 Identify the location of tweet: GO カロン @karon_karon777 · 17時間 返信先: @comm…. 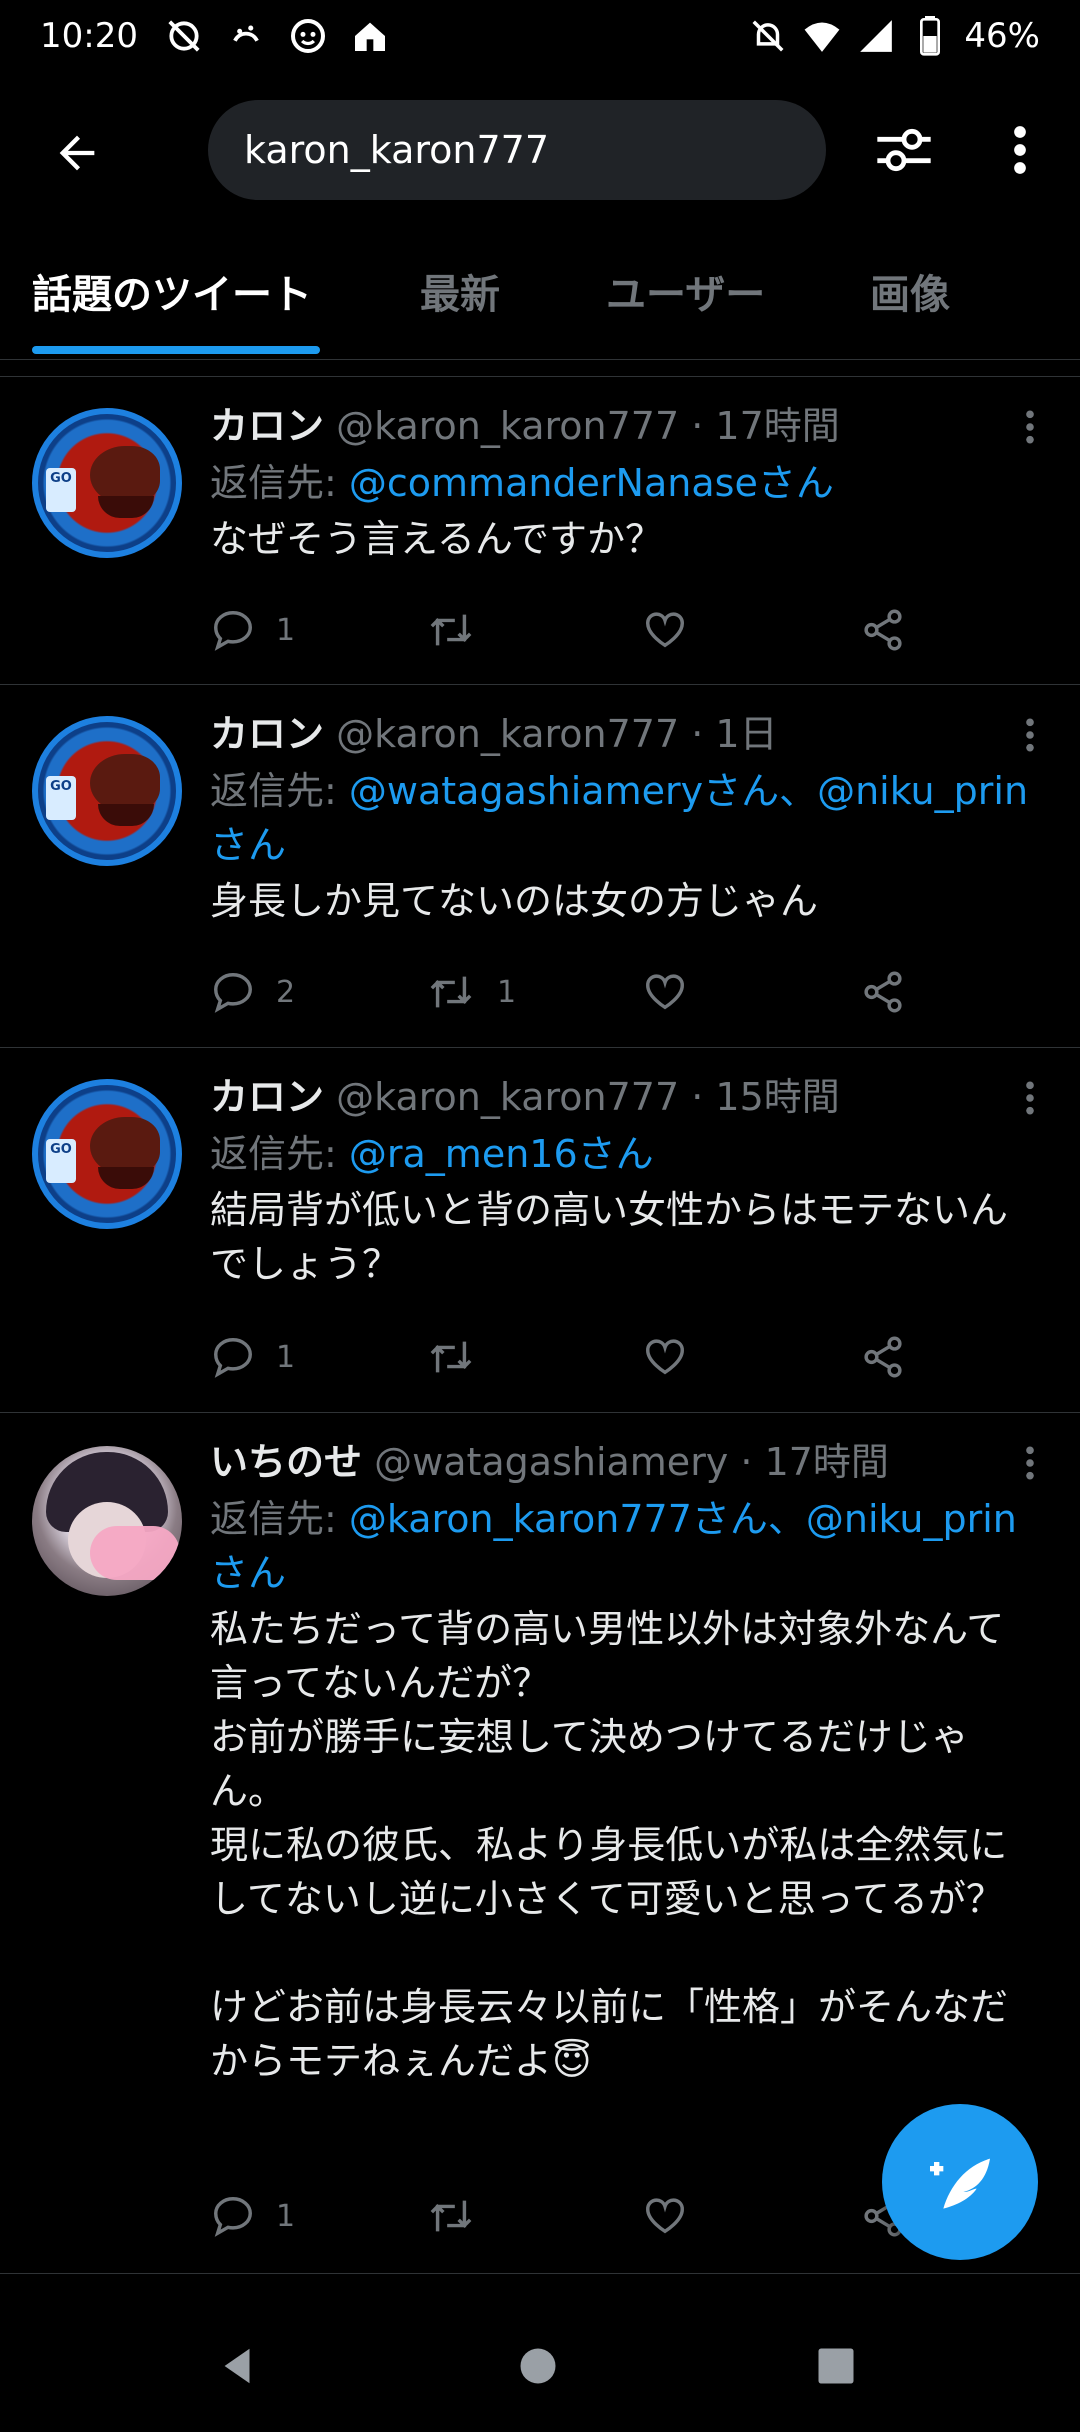
(540, 531).